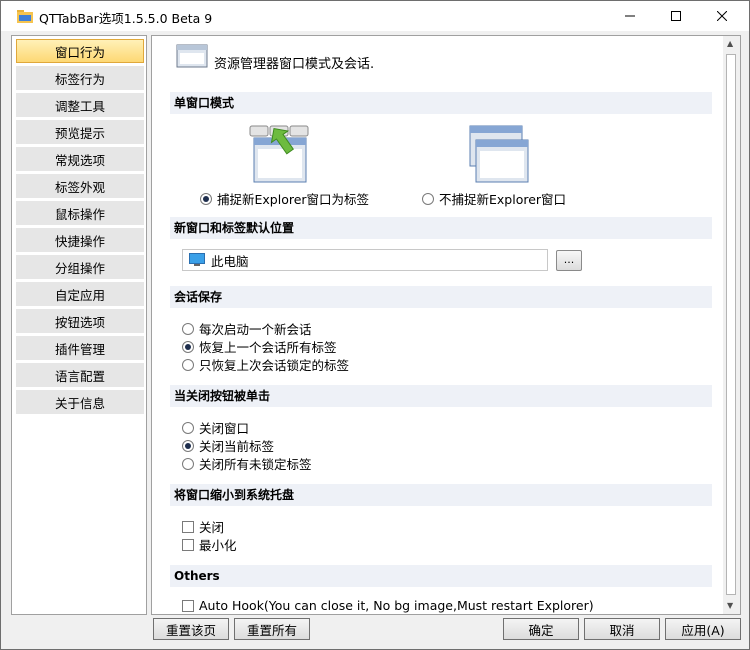 The image size is (750, 650). Describe the element at coordinates (224, 428) in the screenshot. I see `radio-label: 关闭窗口` at that location.